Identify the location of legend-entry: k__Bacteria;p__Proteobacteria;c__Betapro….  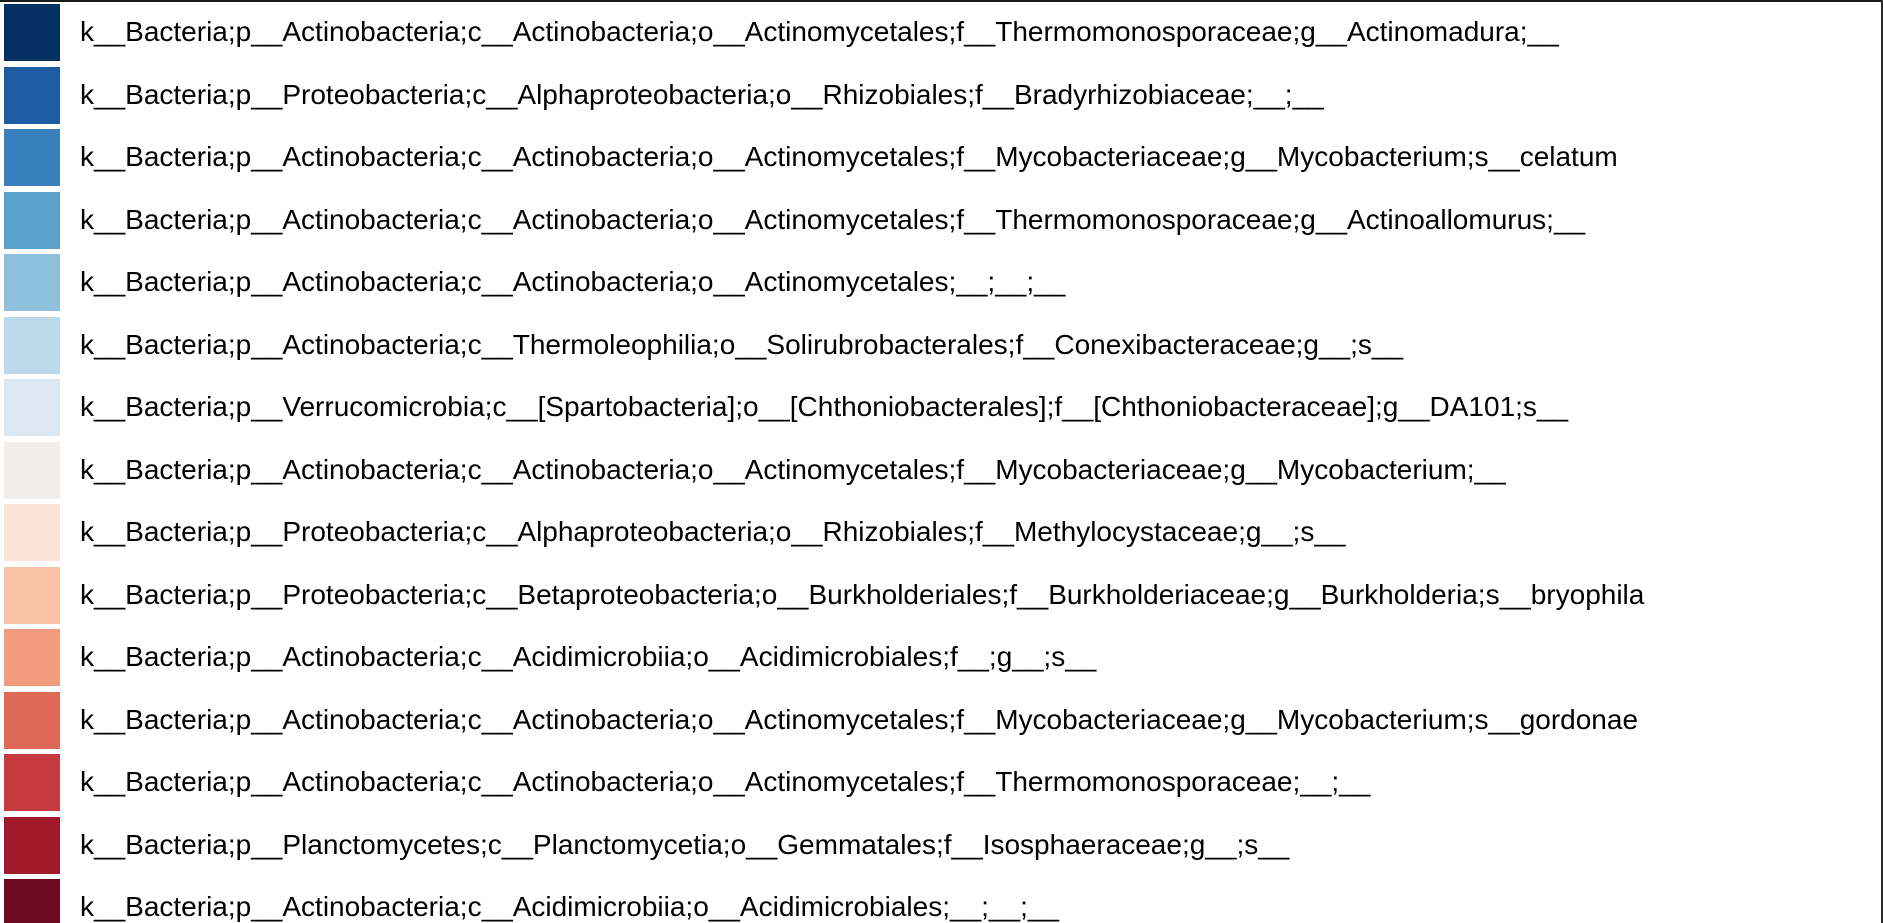
(940, 596).